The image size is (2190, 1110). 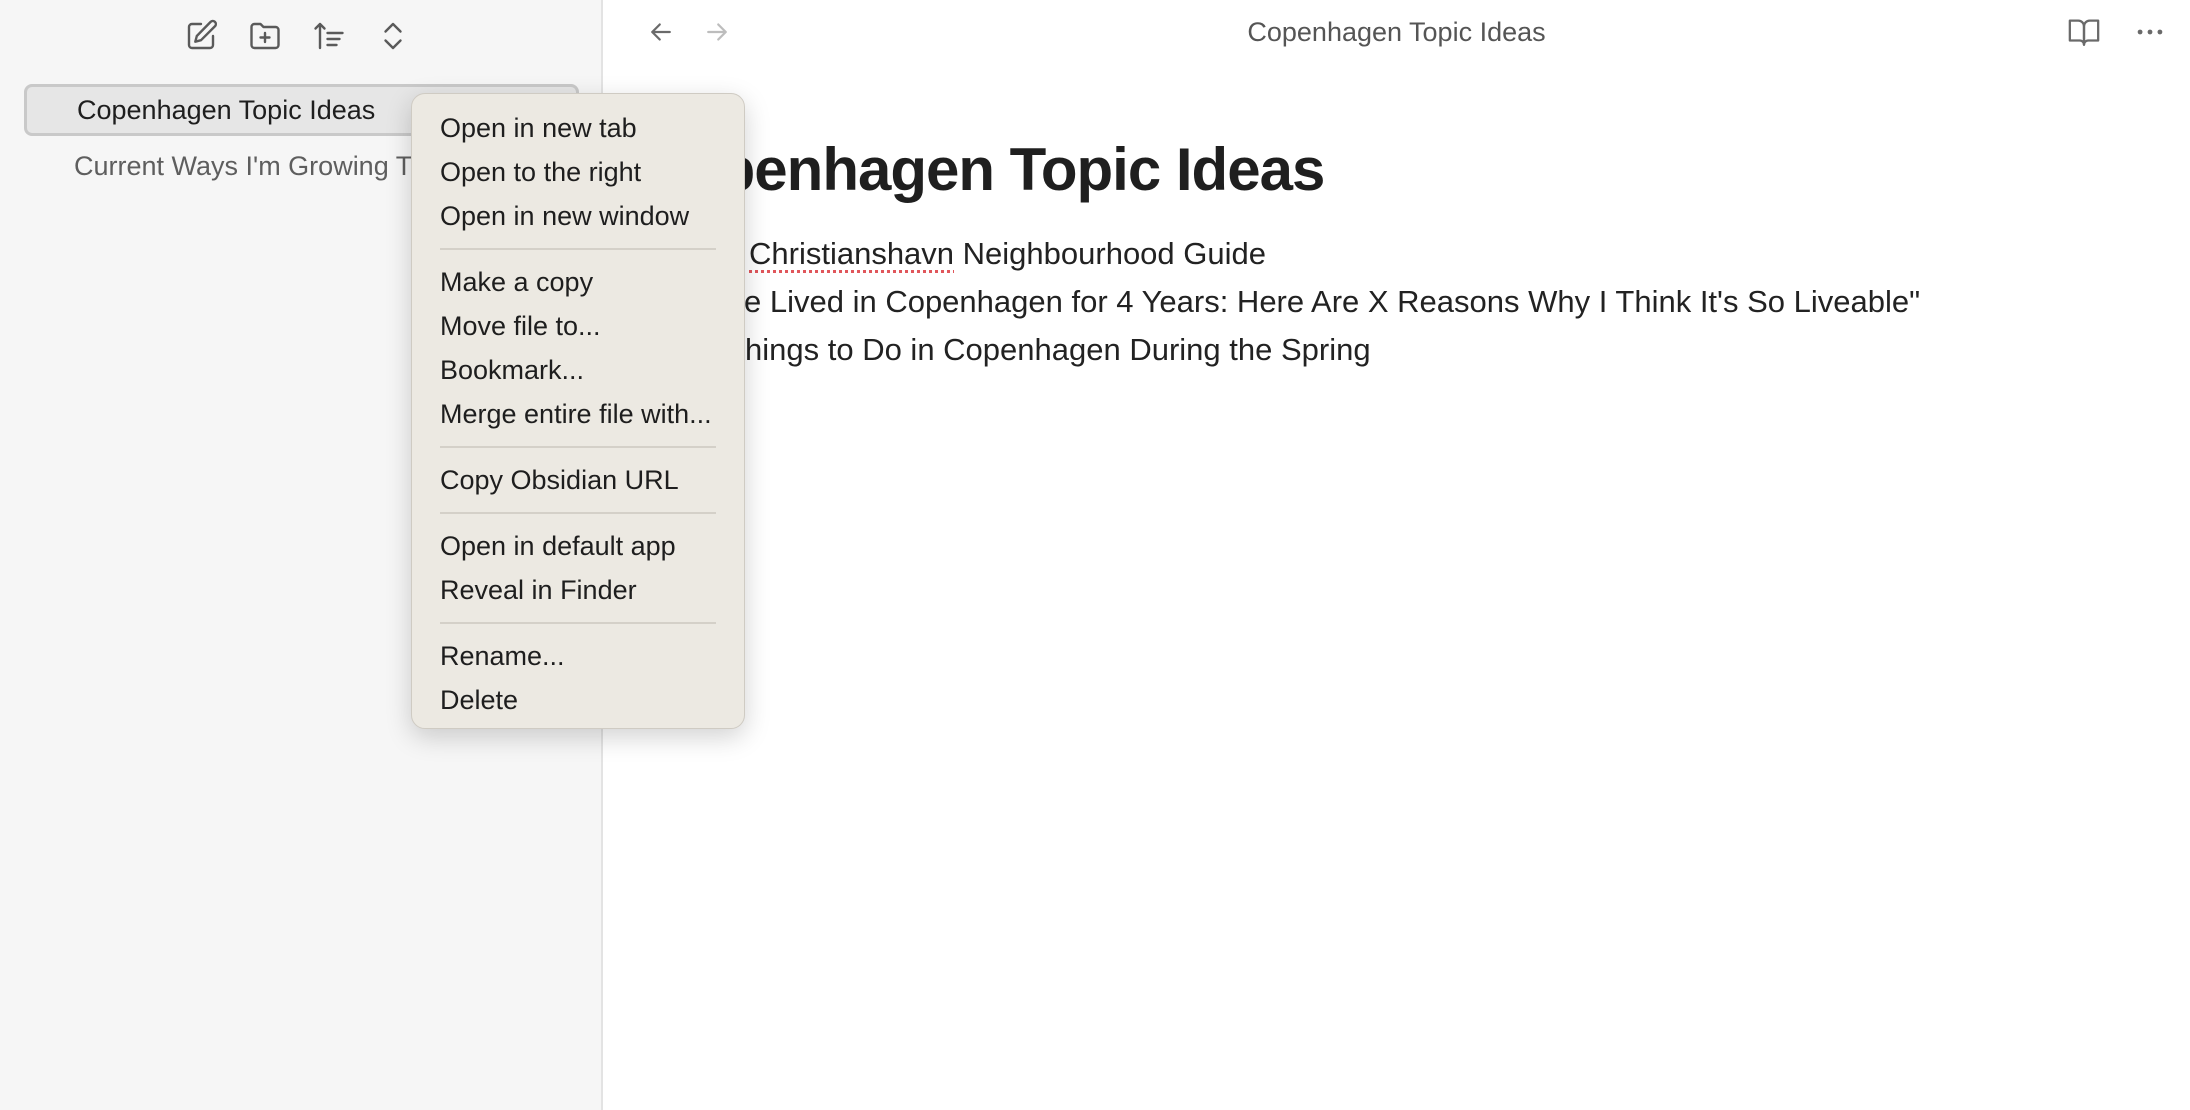 What do you see at coordinates (578, 700) in the screenshot?
I see `menu-item-delete: Delete` at bounding box center [578, 700].